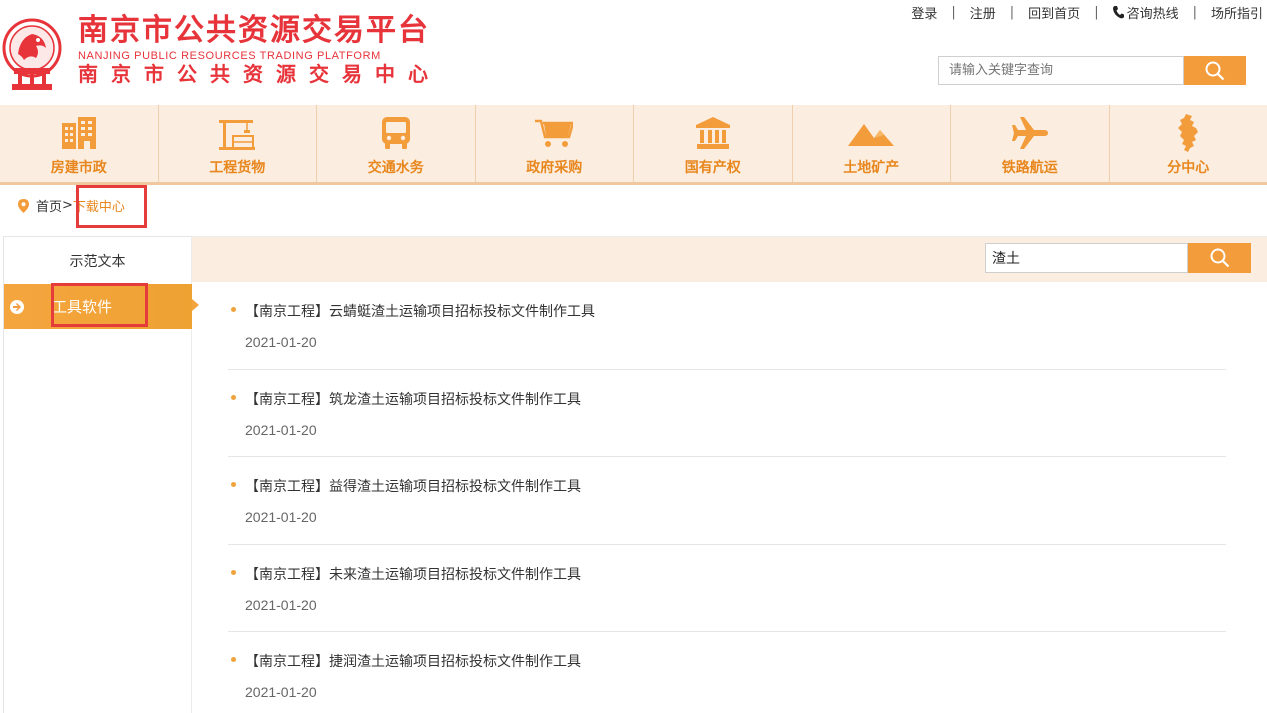  What do you see at coordinates (32, 55) in the screenshot?
I see `site-emblem-logo` at bounding box center [32, 55].